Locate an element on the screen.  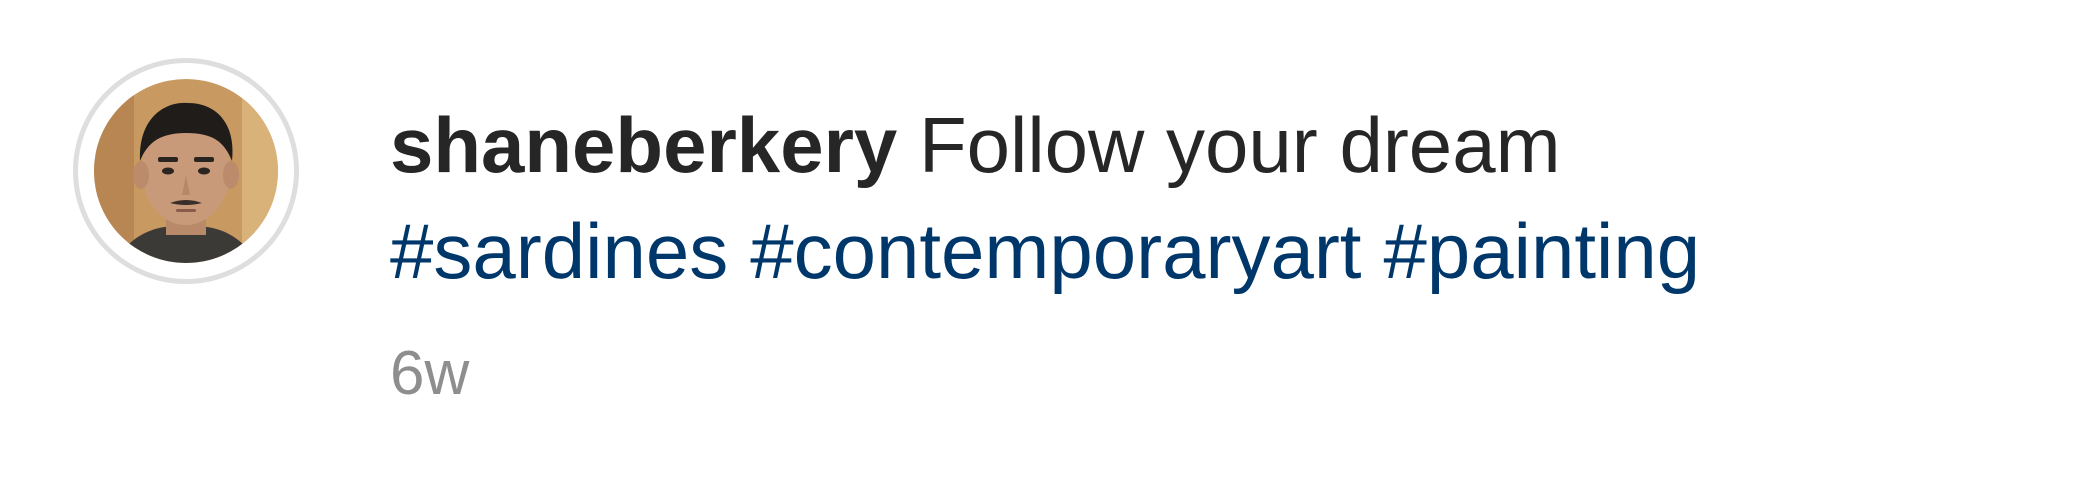
avatar-photo is located at coordinates (186, 171).